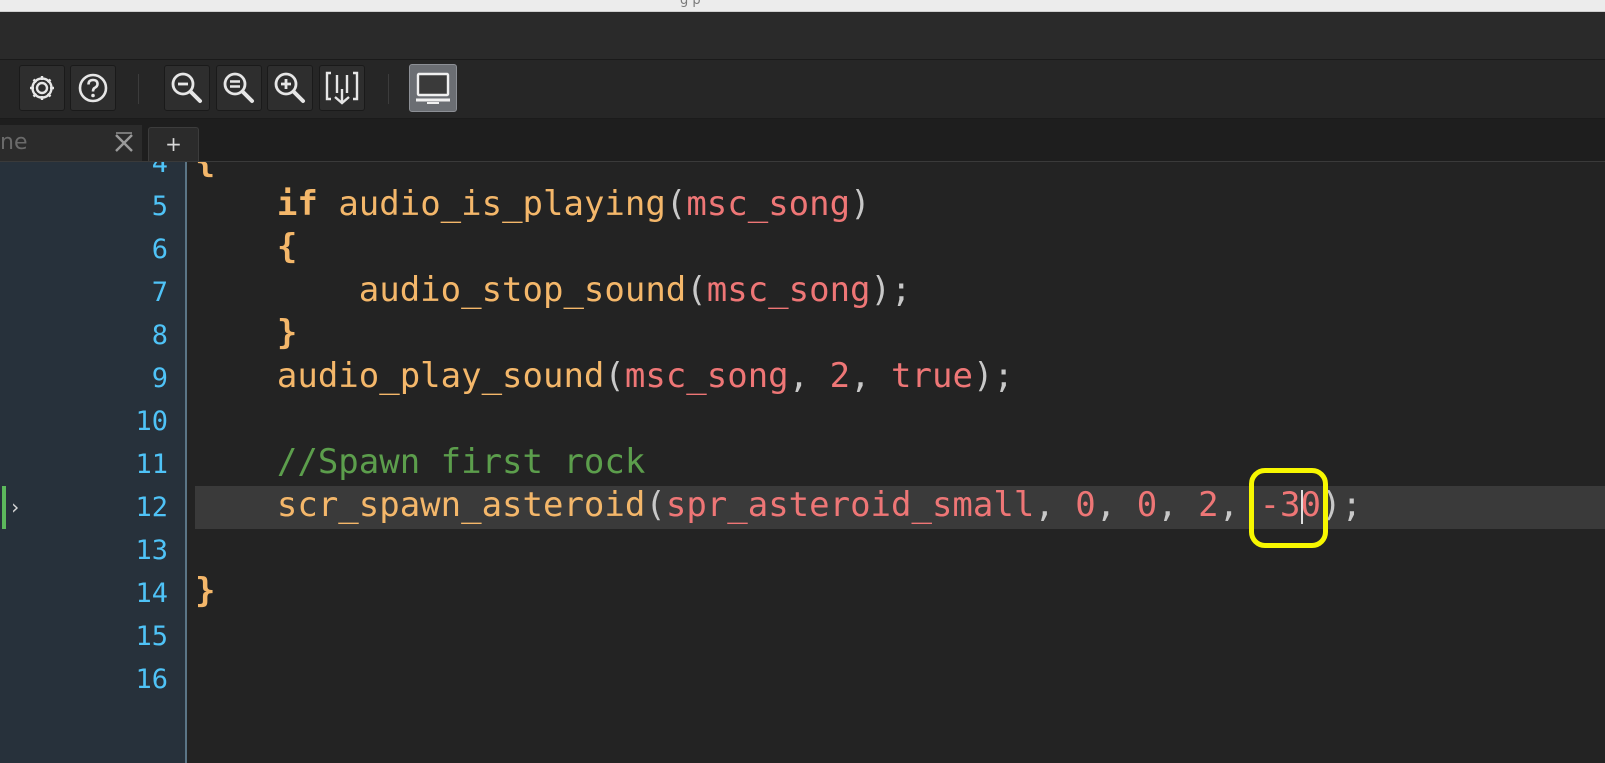 The image size is (1605, 763). What do you see at coordinates (151, 507) in the screenshot?
I see `line-number-current: 12` at bounding box center [151, 507].